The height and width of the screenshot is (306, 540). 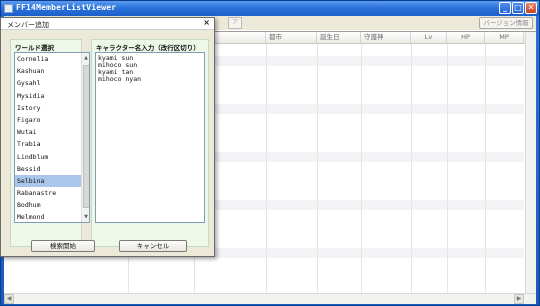 What do you see at coordinates (506, 23) in the screenshot?
I see `version-info-button: バージョン情報` at bounding box center [506, 23].